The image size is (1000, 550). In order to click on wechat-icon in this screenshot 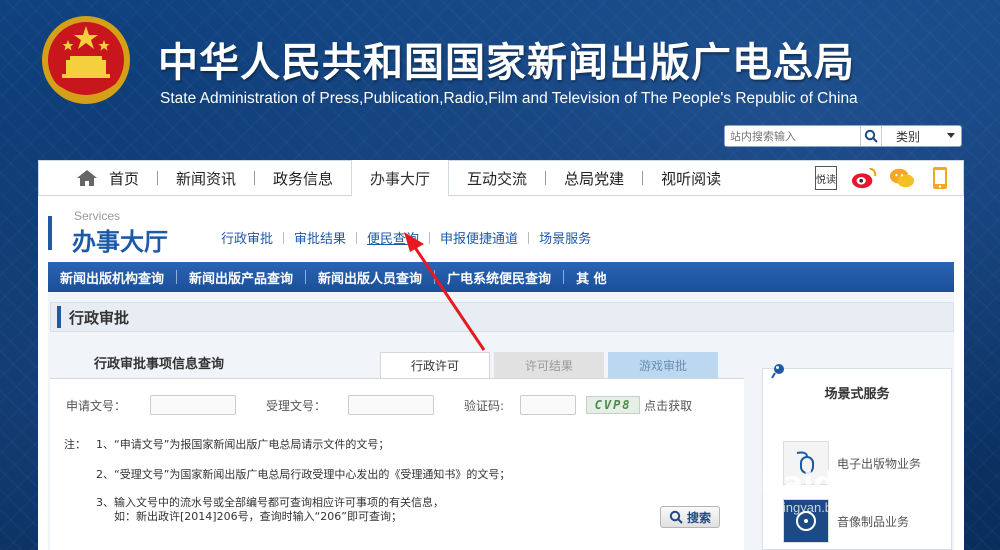, I will do `click(902, 178)`.